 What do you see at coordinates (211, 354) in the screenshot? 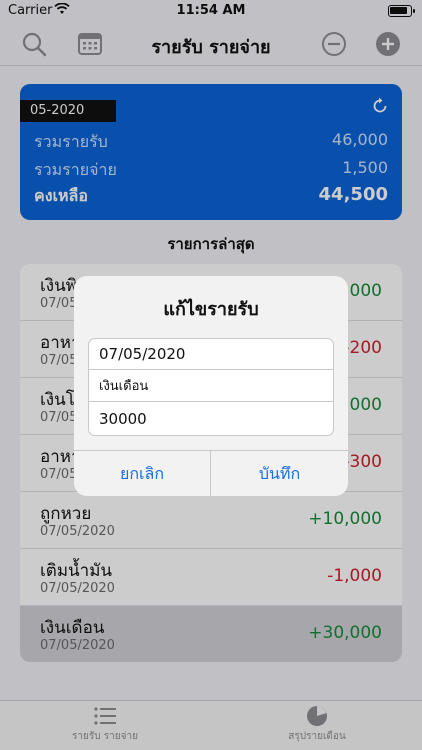
I see `date-field` at bounding box center [211, 354].